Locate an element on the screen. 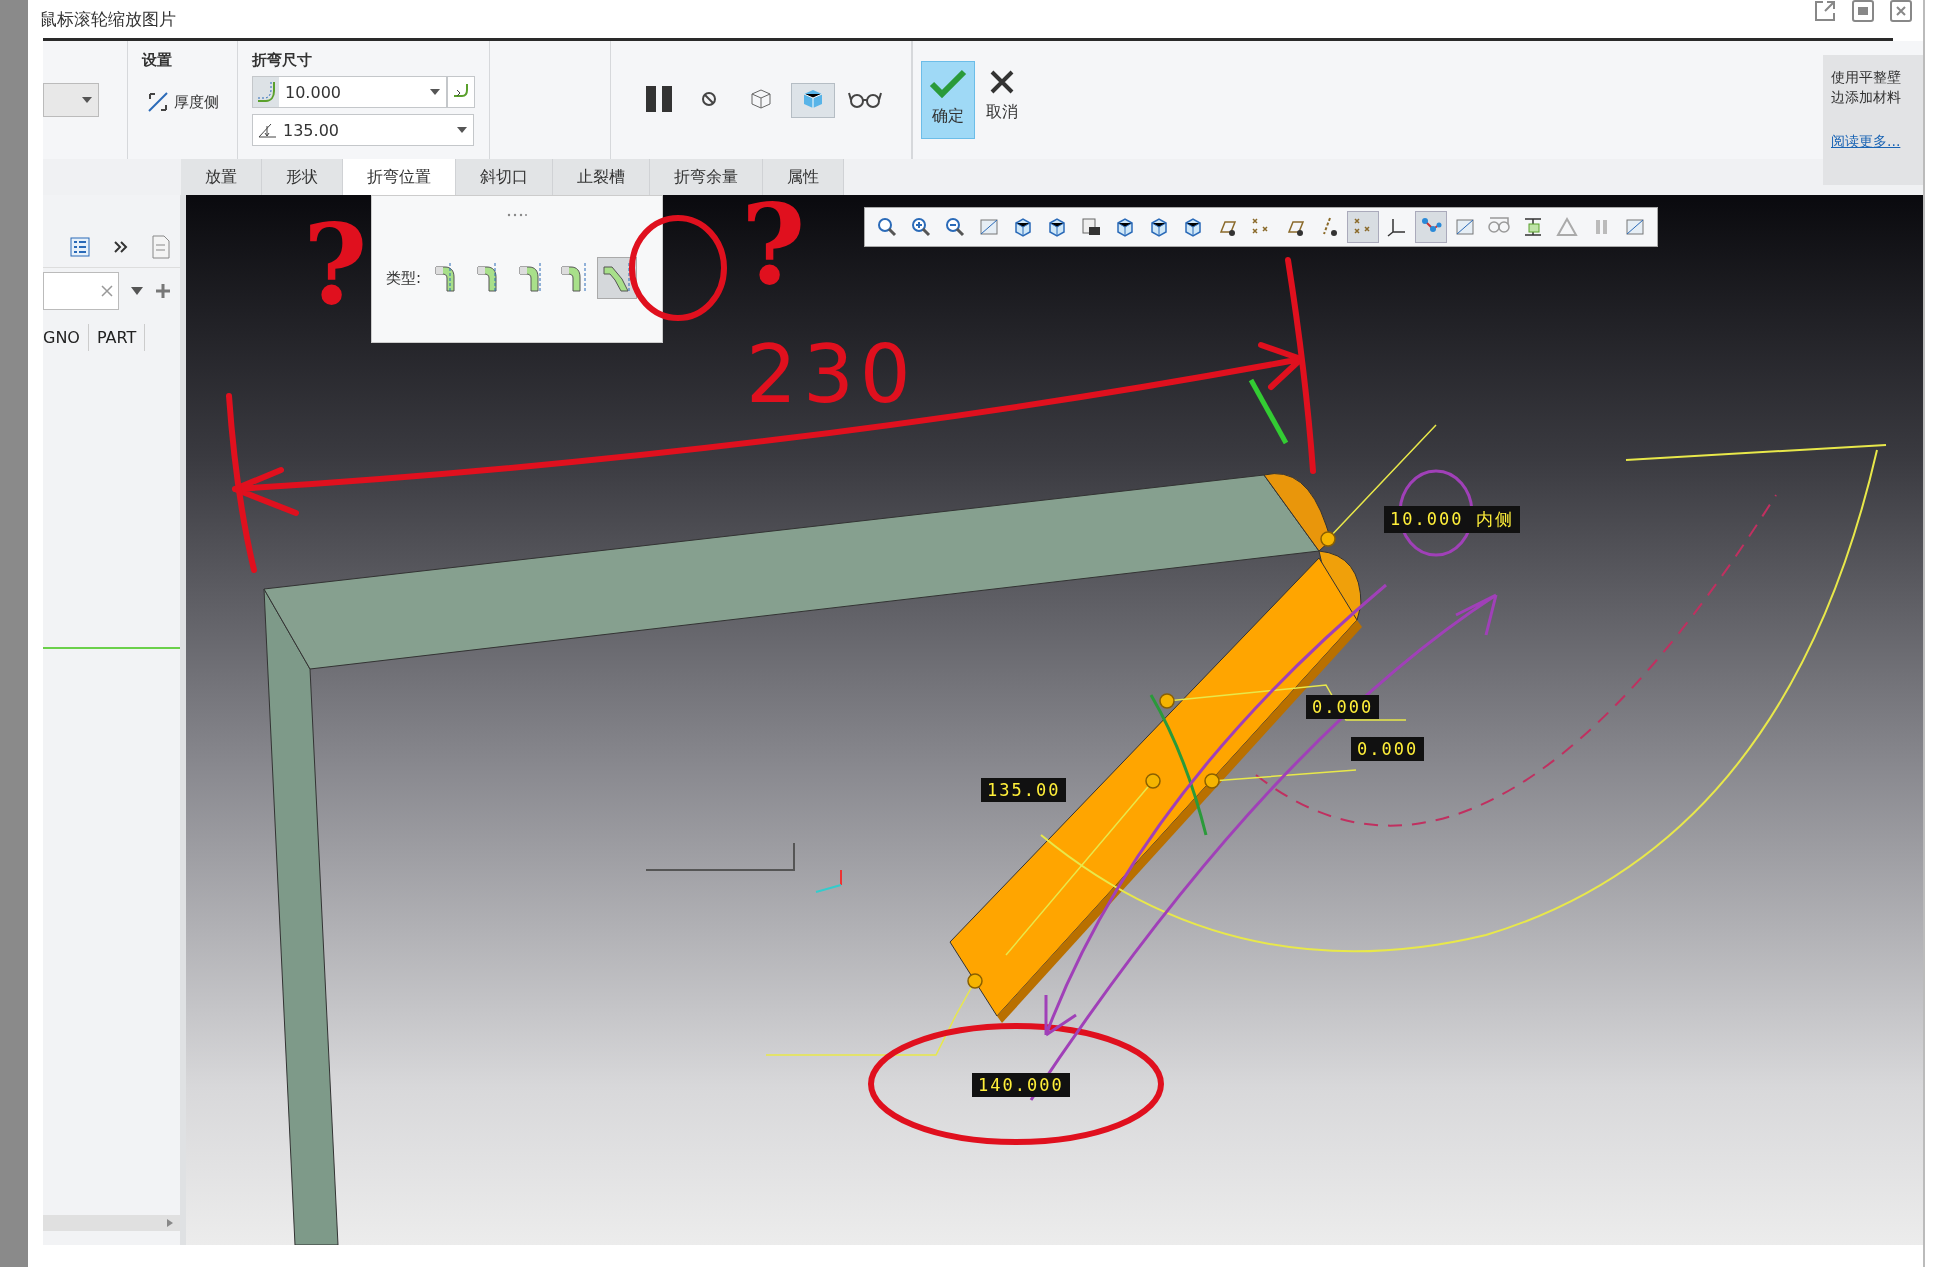  arrow-right-icon is located at coordinates (170, 1223).